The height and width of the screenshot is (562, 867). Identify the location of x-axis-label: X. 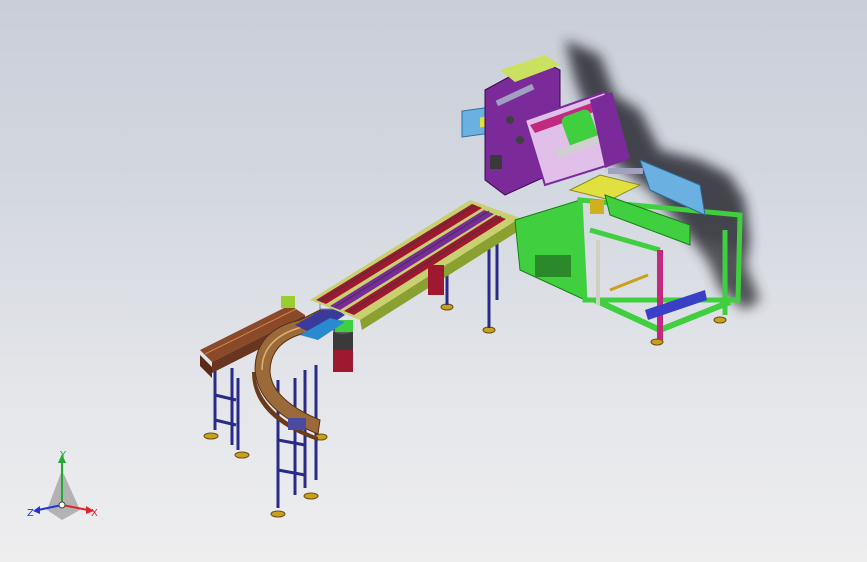
(94, 513).